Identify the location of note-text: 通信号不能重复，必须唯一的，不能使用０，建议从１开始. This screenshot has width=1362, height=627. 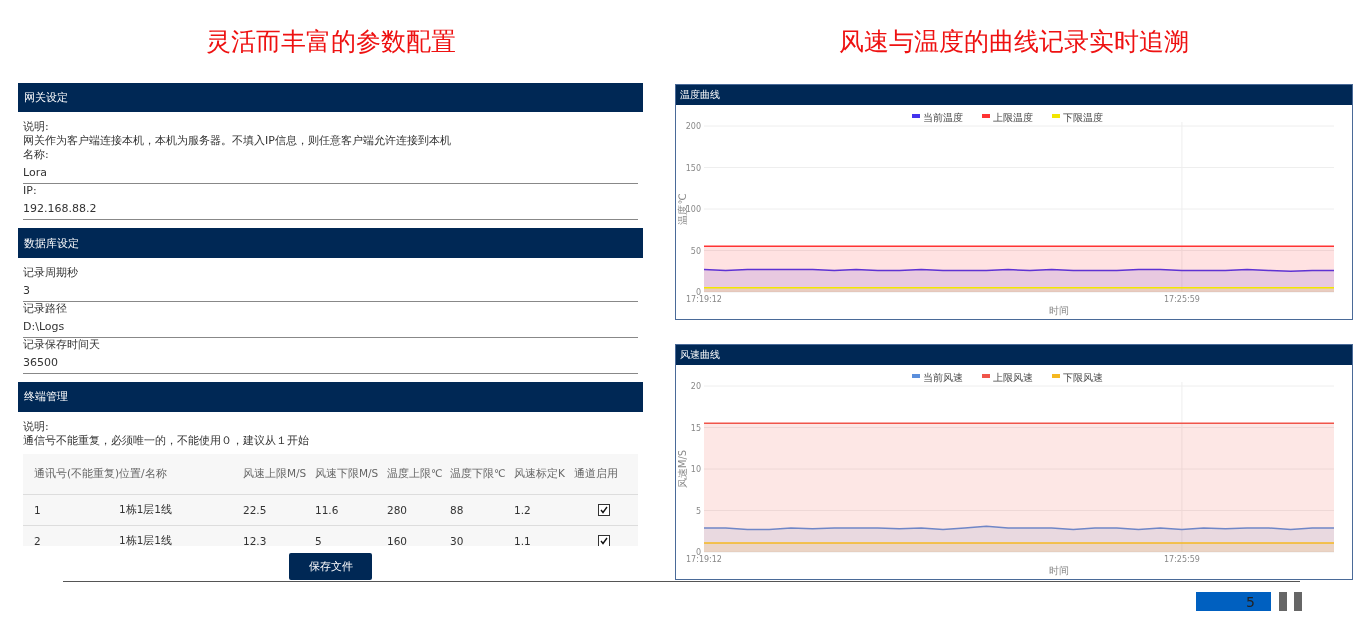
(166, 440).